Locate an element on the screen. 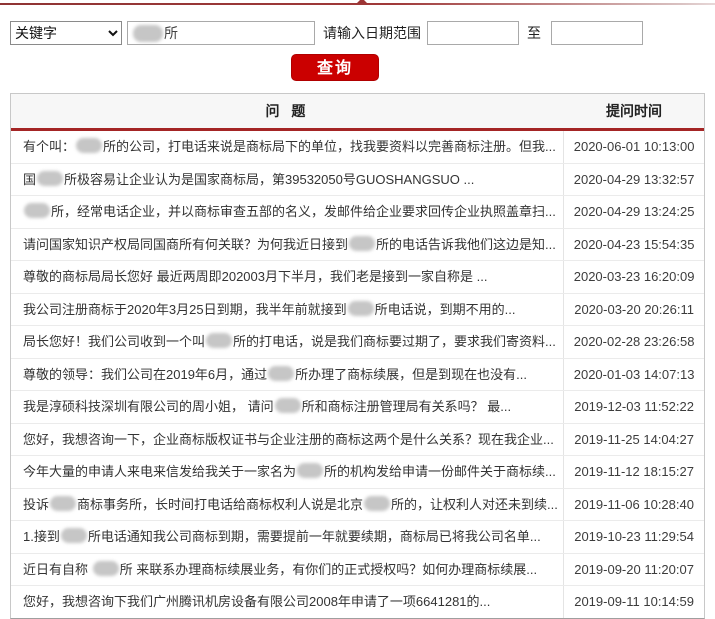 Image resolution: width=715 pixels, height=619 pixels. question-text: 我是淳硕科技深圳有限公司的周小姐， 请问 is located at coordinates (148, 406).